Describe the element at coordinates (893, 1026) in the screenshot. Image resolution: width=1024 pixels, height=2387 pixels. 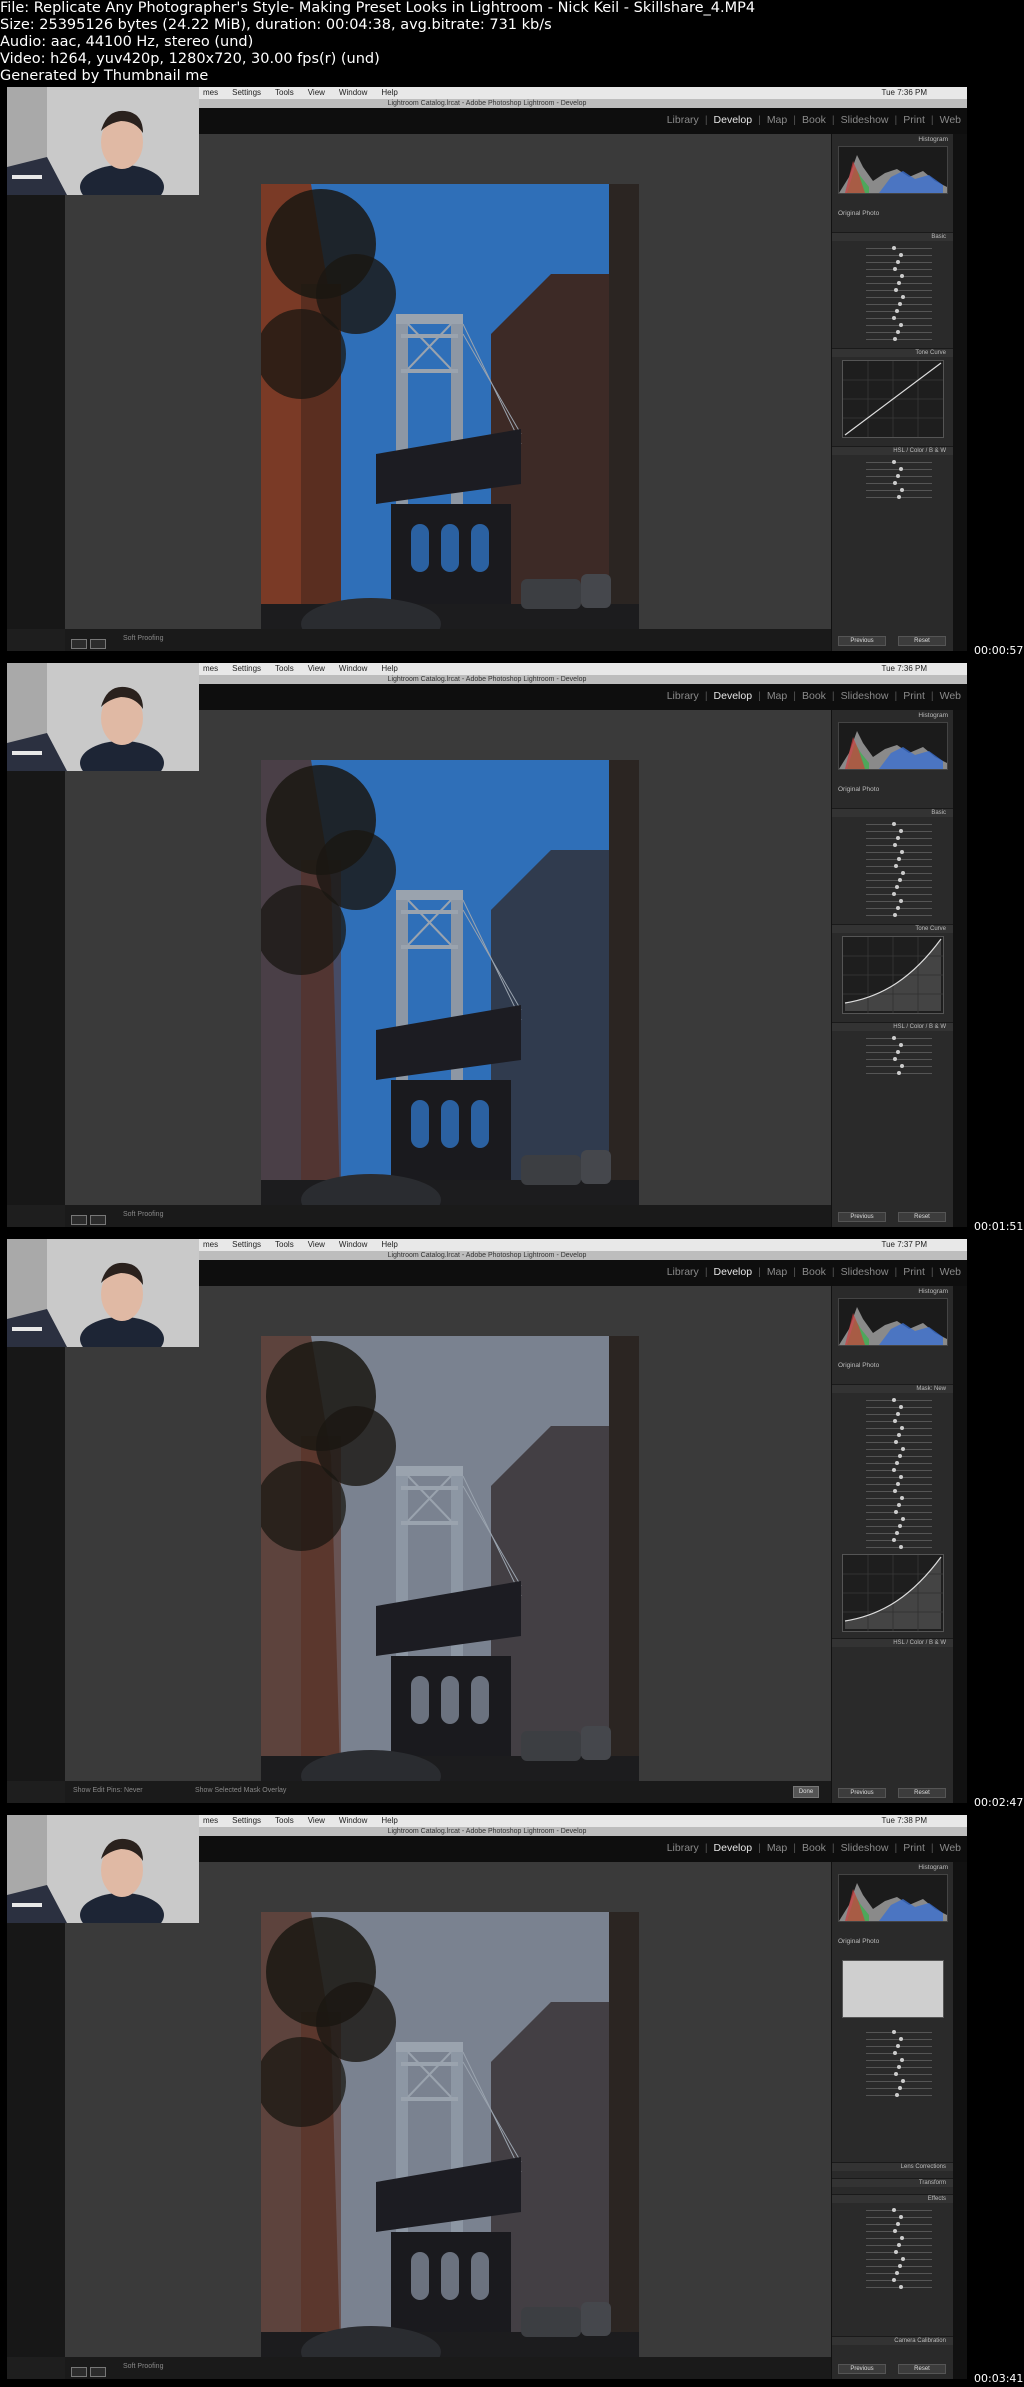
I see `hsl-panel-header: HSL / Color / B & W` at that location.